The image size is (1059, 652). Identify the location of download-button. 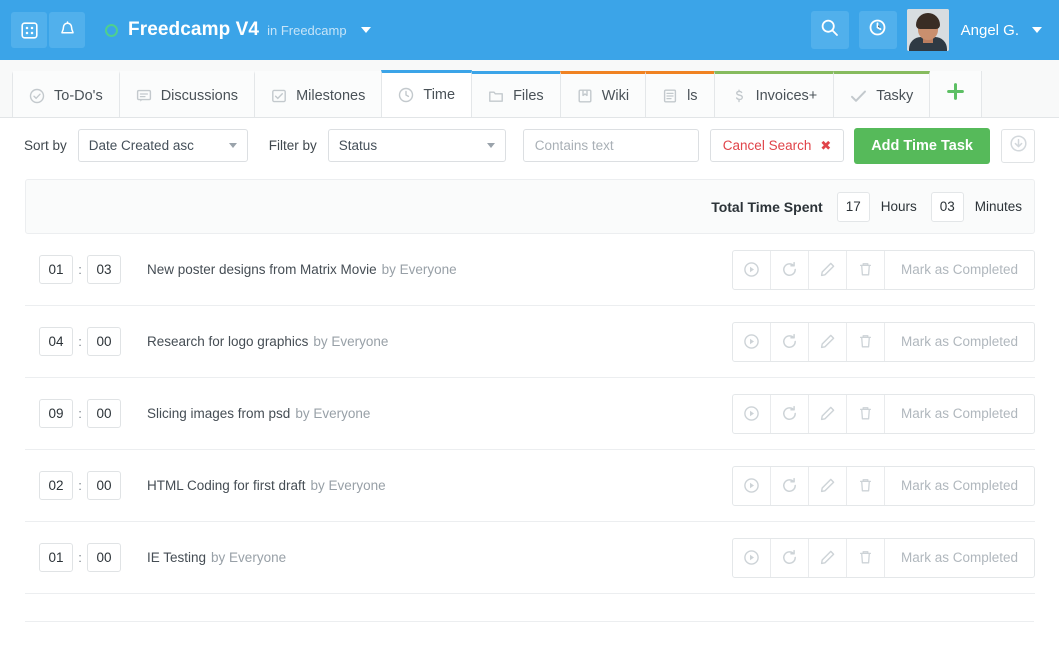
(1018, 145).